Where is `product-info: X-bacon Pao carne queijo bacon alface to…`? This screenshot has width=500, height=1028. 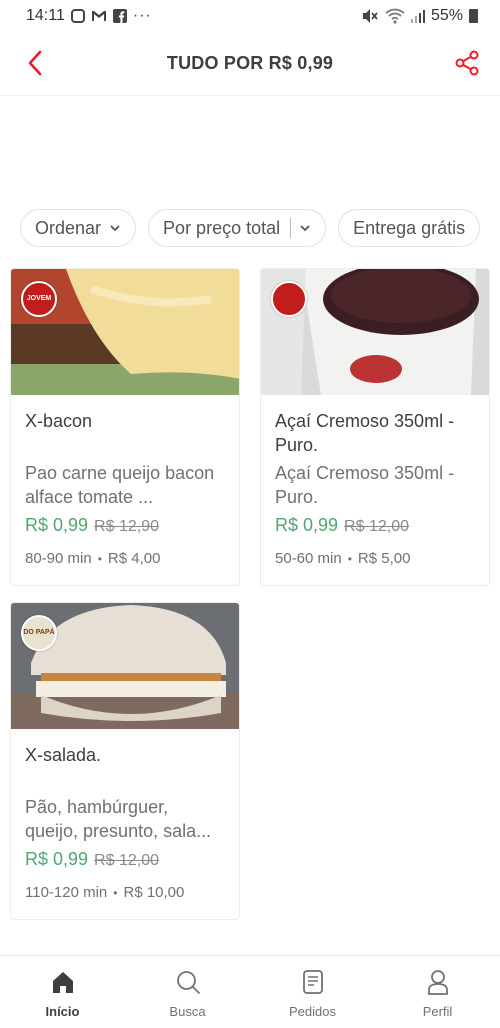 product-info: X-bacon Pao carne queijo bacon alface to… is located at coordinates (125, 488).